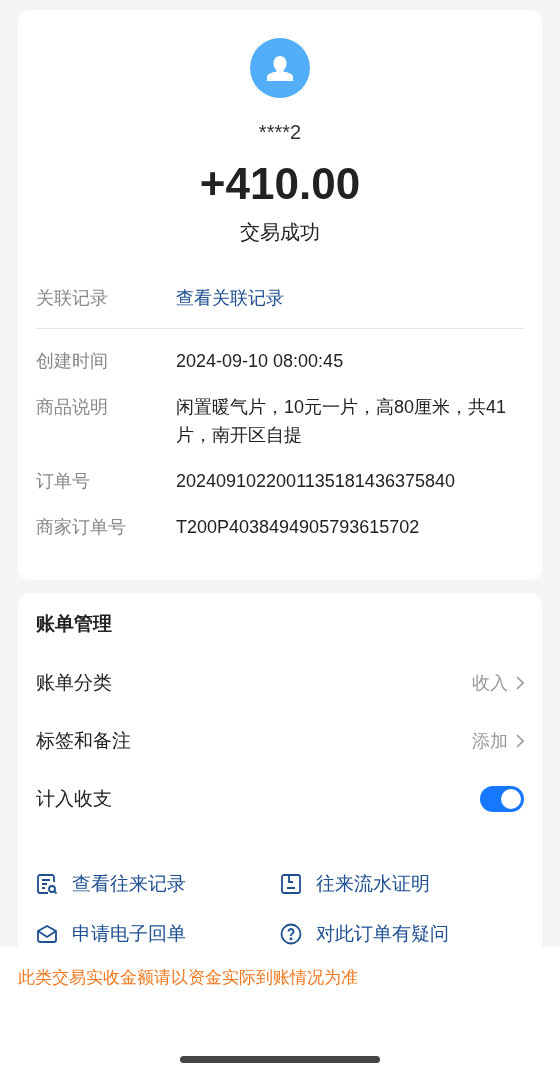 The height and width of the screenshot is (1075, 560). I want to click on amount: +410.00, so click(280, 184).